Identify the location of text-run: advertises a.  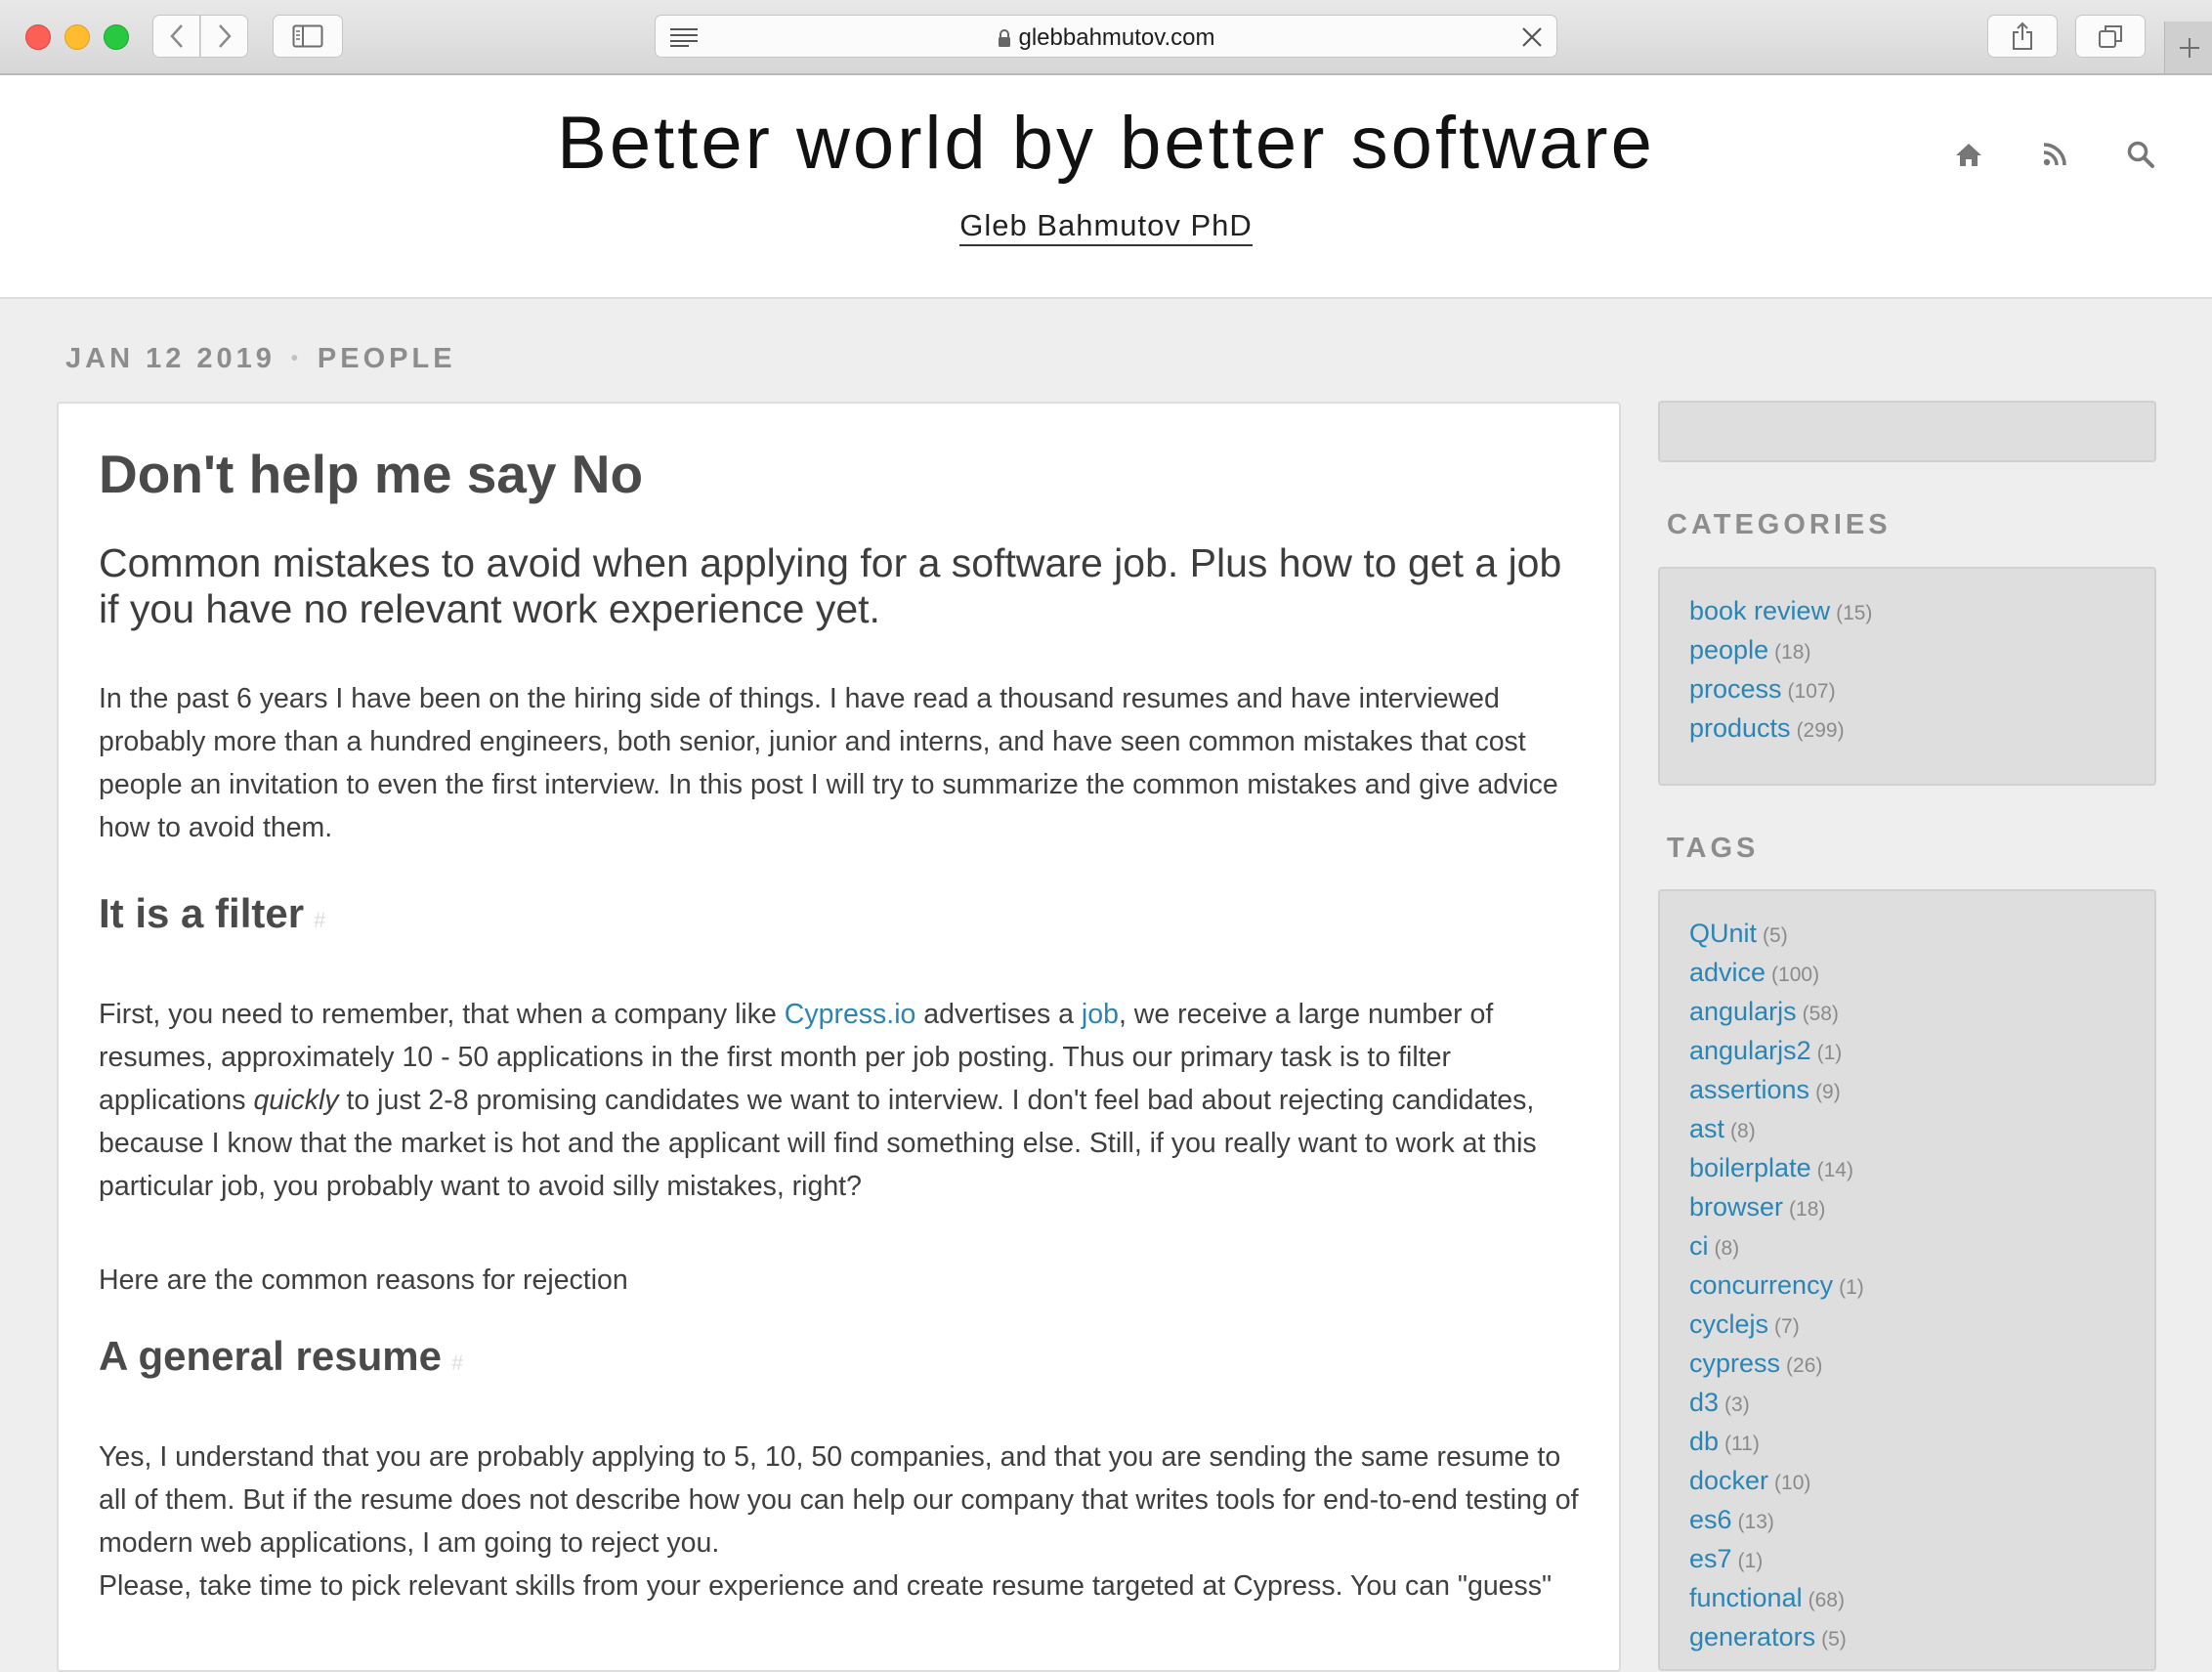
(998, 1014).